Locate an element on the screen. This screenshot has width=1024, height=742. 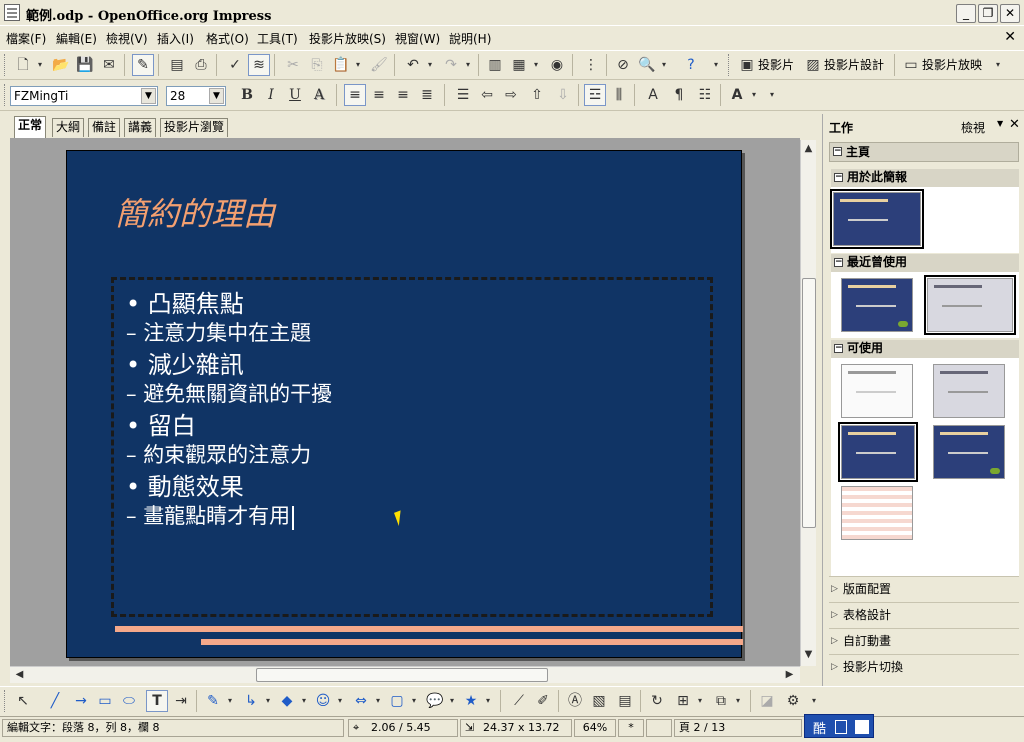
new-document-icon: 🗋 is located at coordinates (23, 65).